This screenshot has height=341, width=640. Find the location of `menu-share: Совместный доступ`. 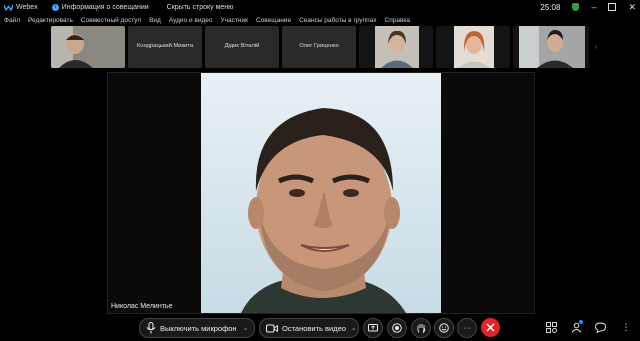

menu-share: Совместный доступ is located at coordinates (111, 20).